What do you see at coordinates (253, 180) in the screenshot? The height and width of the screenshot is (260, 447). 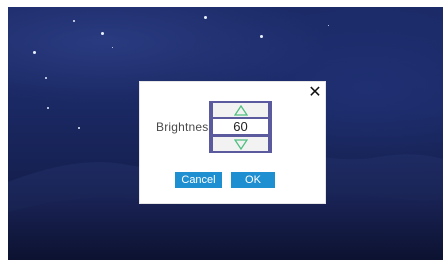 I see `ok-button: OK` at bounding box center [253, 180].